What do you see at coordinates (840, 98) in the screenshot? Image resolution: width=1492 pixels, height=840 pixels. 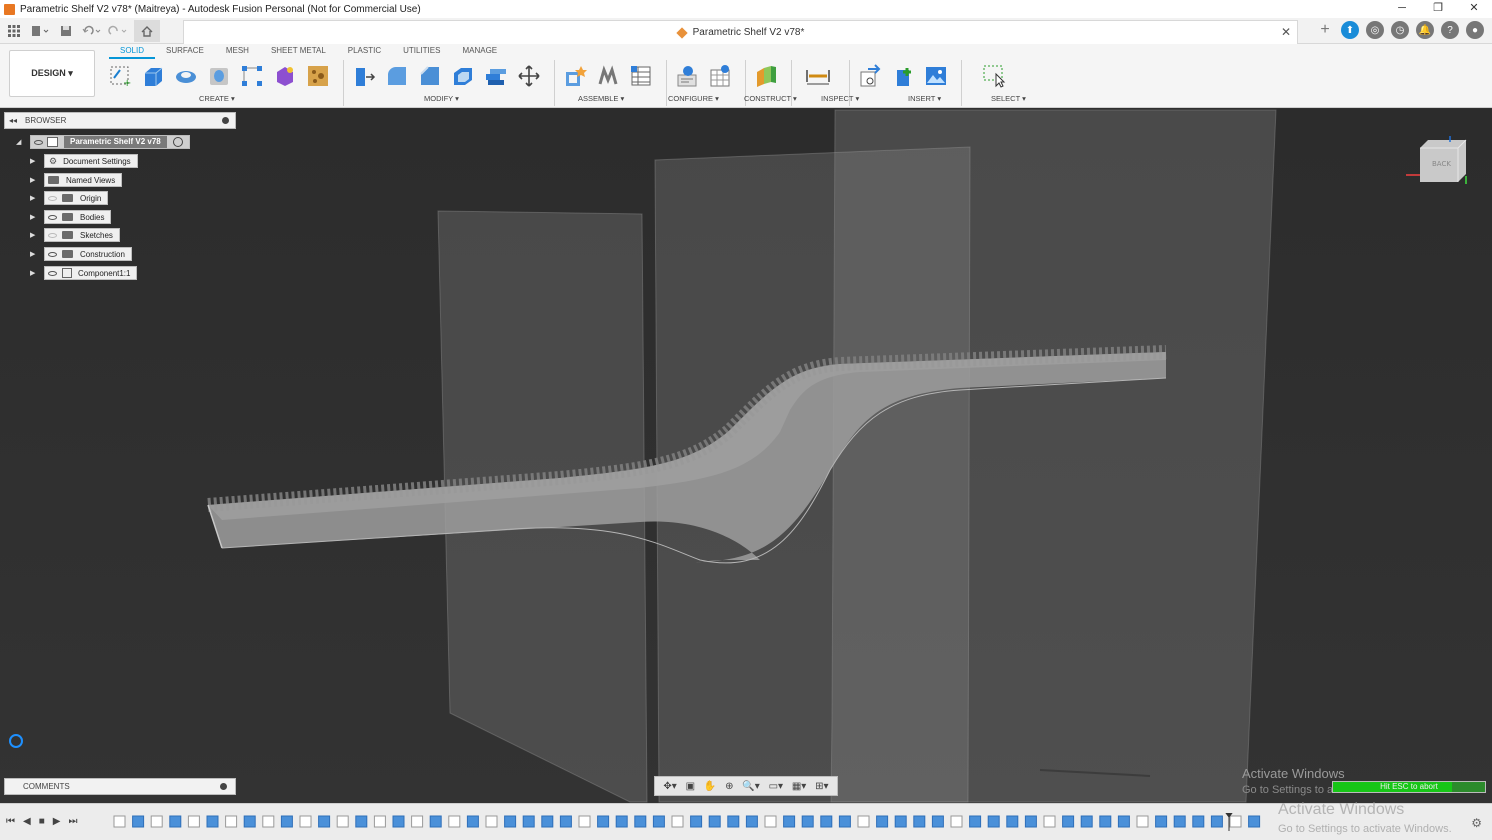 I see `inspect-group-label: INSPECT ▾` at bounding box center [840, 98].